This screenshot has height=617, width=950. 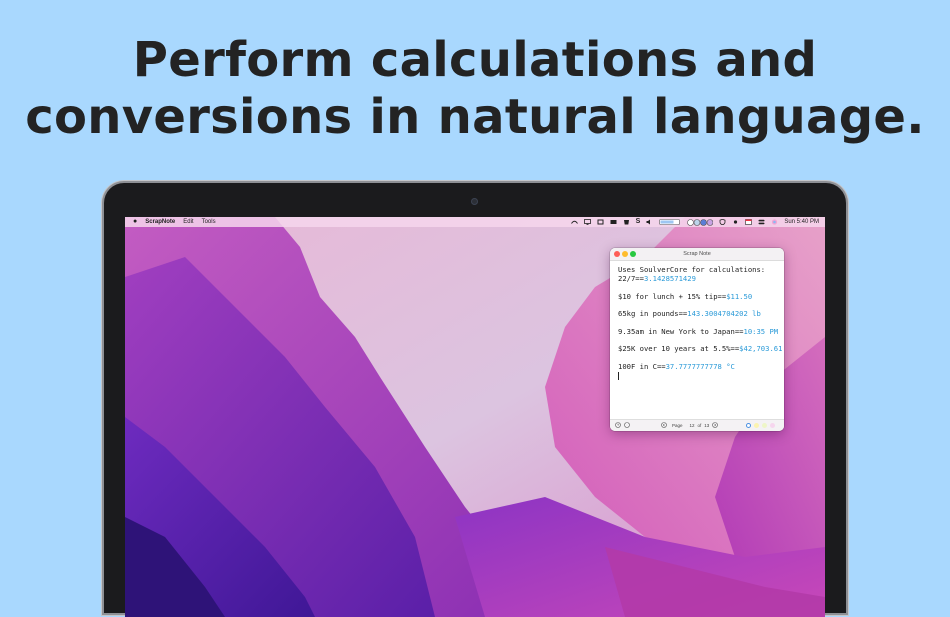 I want to click on control-center-icon, so click(x=761, y=222).